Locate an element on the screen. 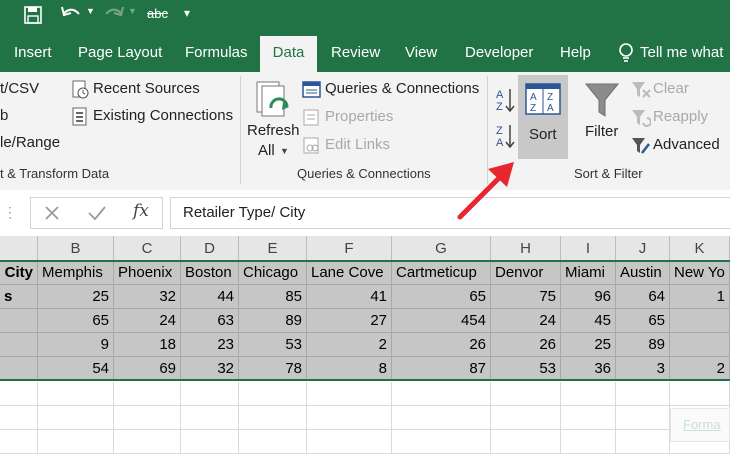 The height and width of the screenshot is (457, 730). properties-button: Properties is located at coordinates (359, 116).